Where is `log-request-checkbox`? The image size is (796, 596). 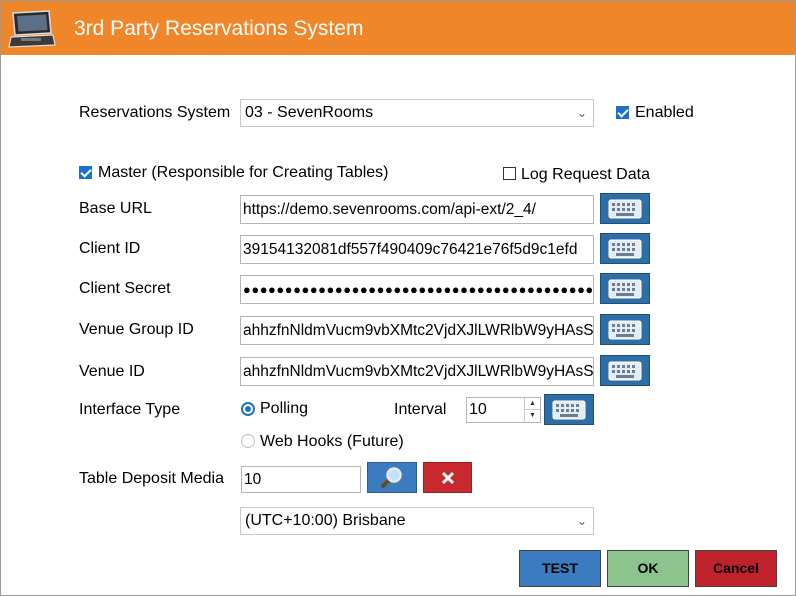
log-request-checkbox is located at coordinates (509, 173).